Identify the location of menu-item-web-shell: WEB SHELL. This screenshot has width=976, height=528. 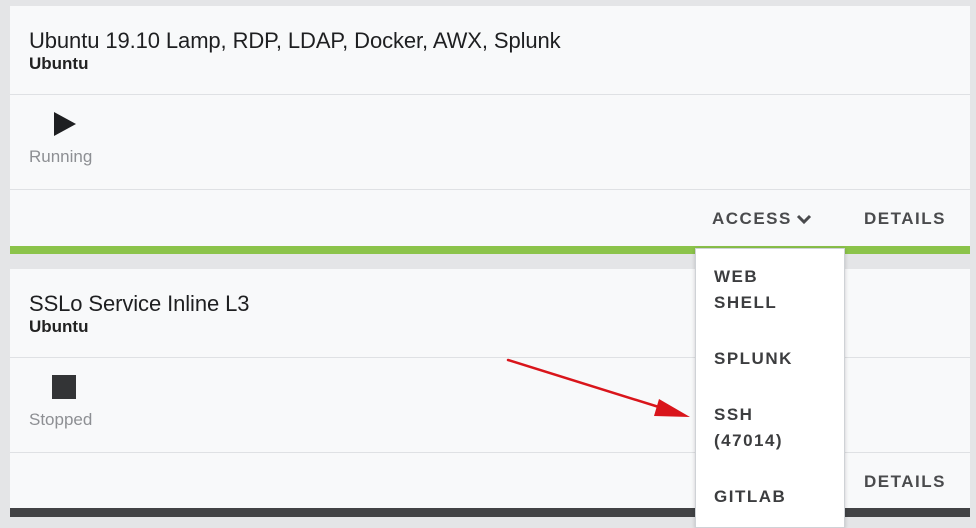
(769, 290).